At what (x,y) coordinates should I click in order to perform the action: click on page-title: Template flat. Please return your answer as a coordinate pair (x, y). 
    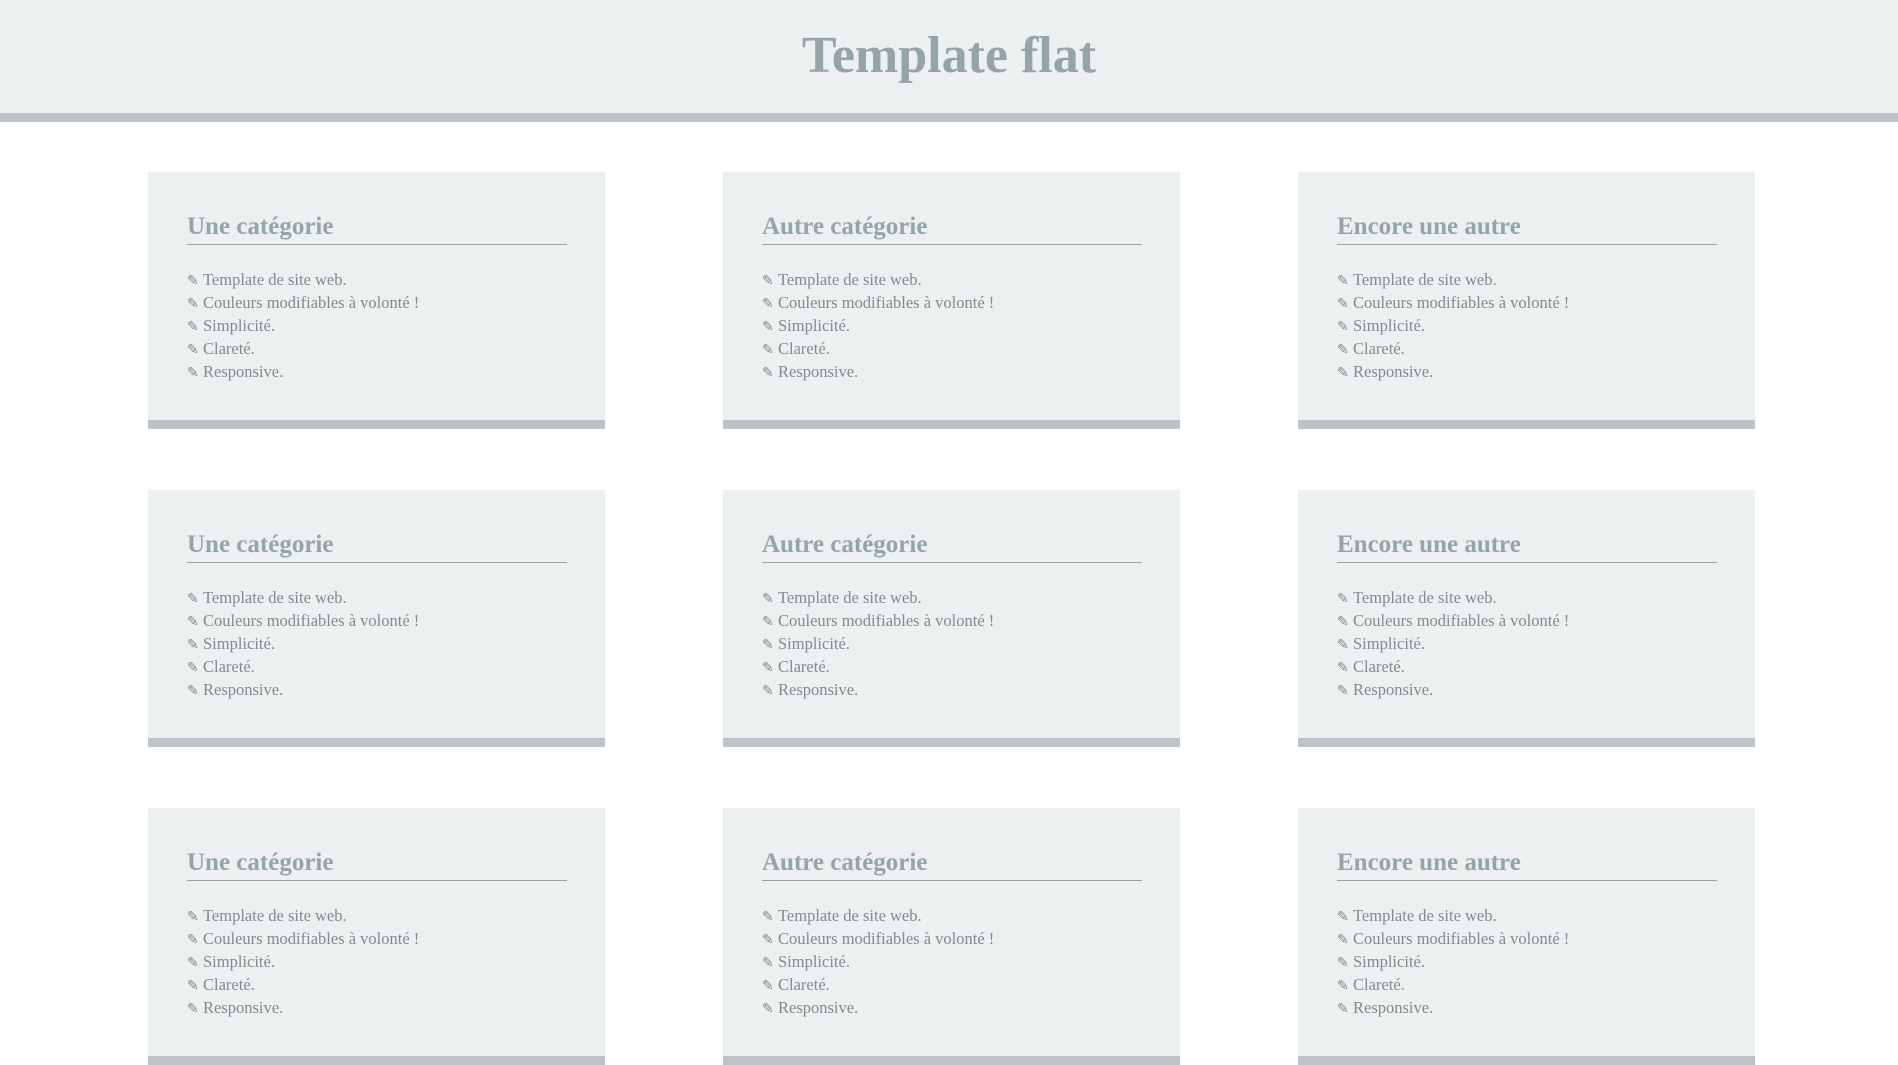
    Looking at the image, I should click on (949, 55).